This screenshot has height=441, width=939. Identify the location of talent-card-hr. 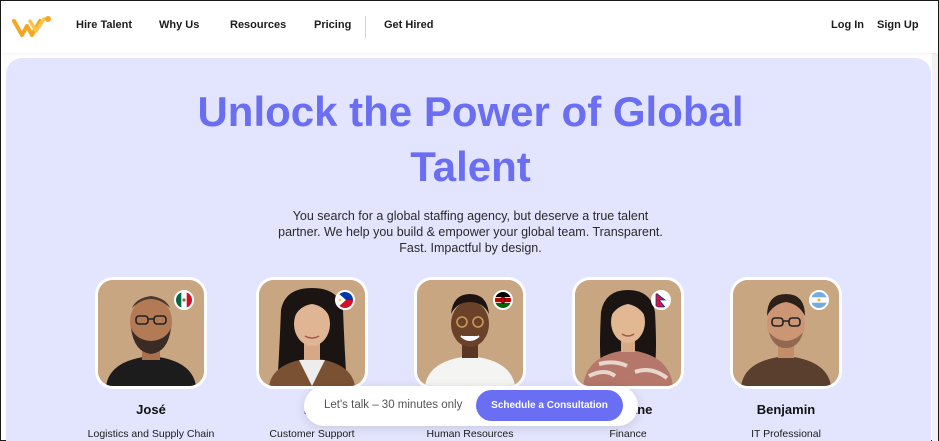
(470, 333).